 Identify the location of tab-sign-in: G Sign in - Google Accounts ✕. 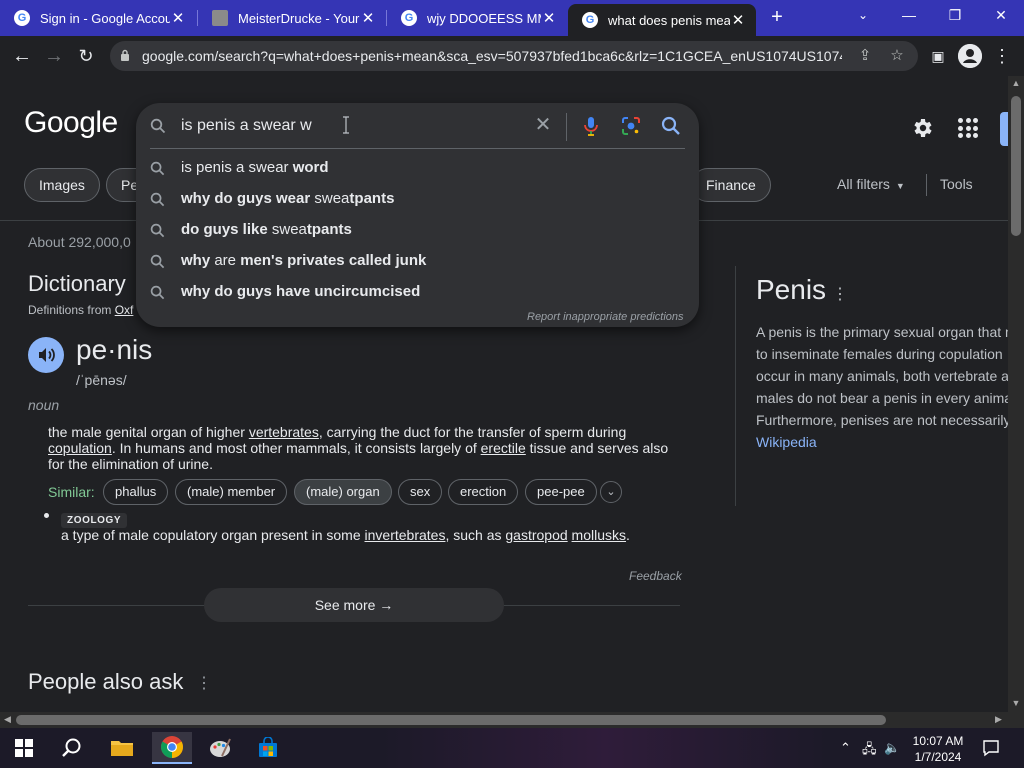
(98, 18).